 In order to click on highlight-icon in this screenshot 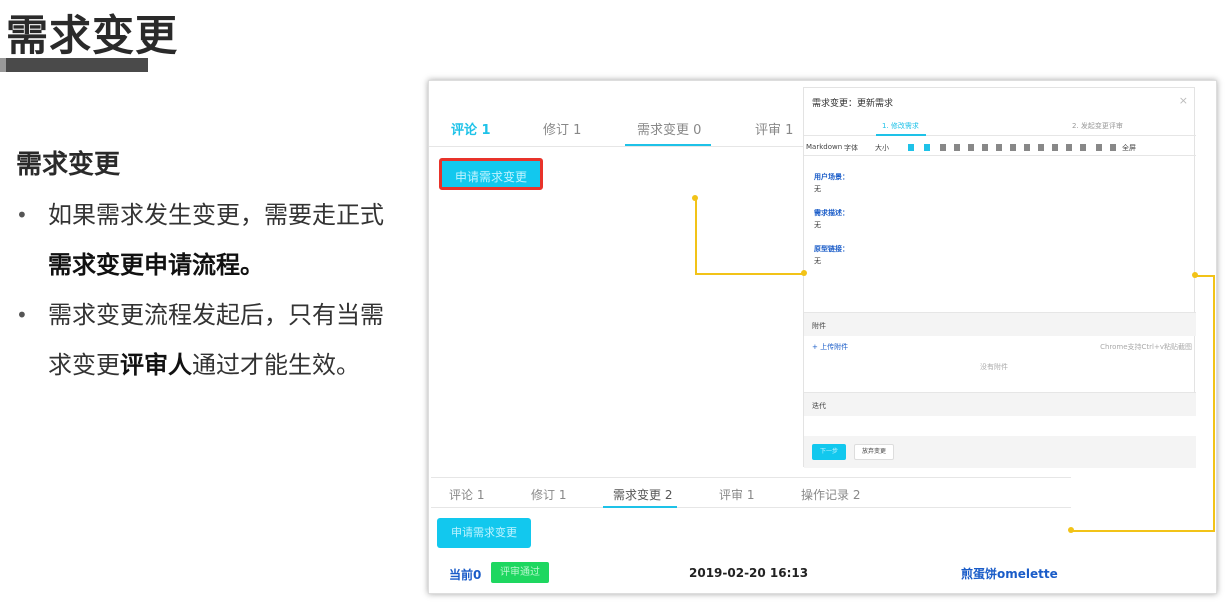, I will do `click(927, 147)`.